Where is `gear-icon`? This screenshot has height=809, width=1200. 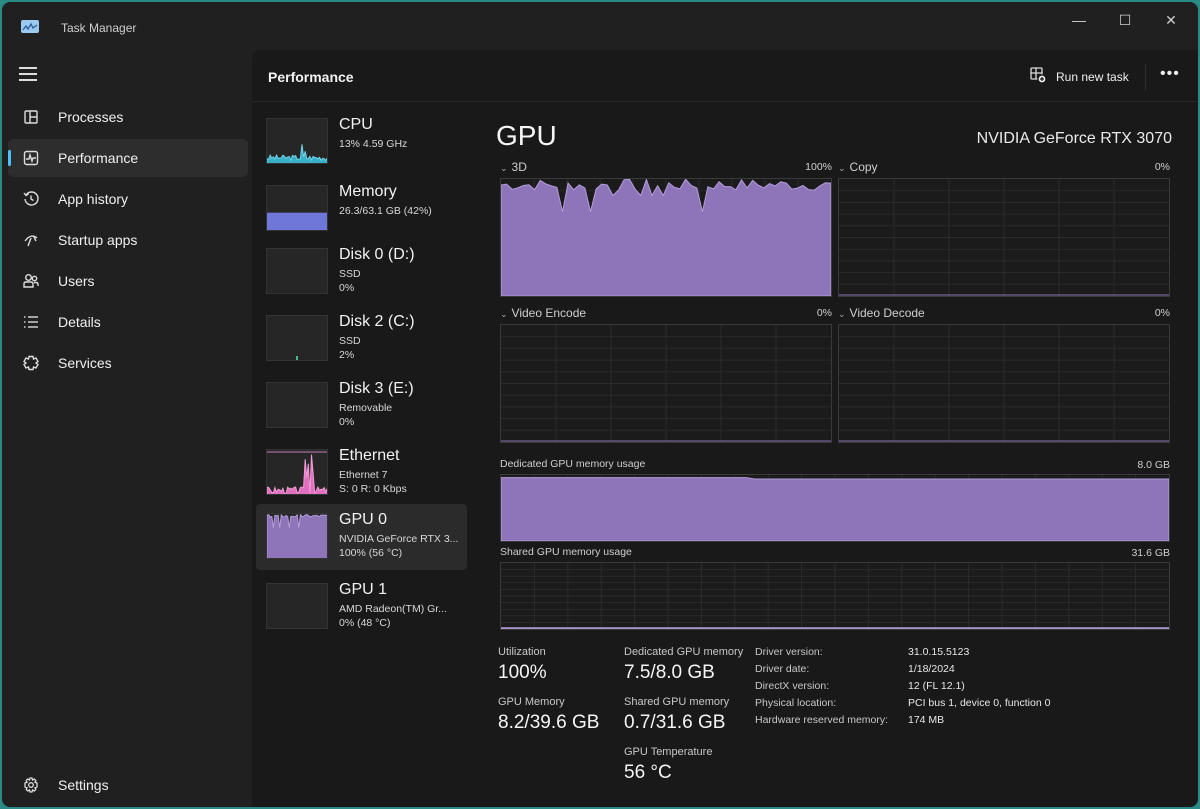
gear-icon is located at coordinates (31, 785).